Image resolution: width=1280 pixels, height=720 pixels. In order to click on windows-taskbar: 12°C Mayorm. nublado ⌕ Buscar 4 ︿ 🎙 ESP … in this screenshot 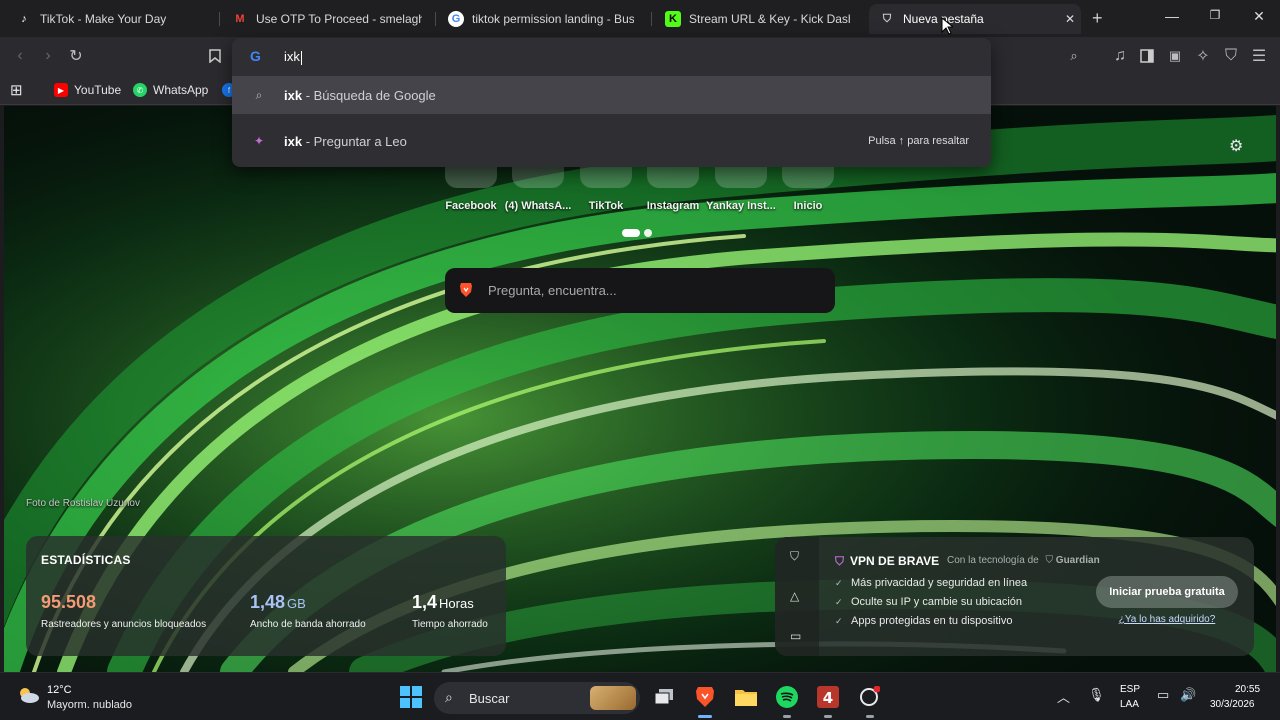, I will do `click(640, 696)`.